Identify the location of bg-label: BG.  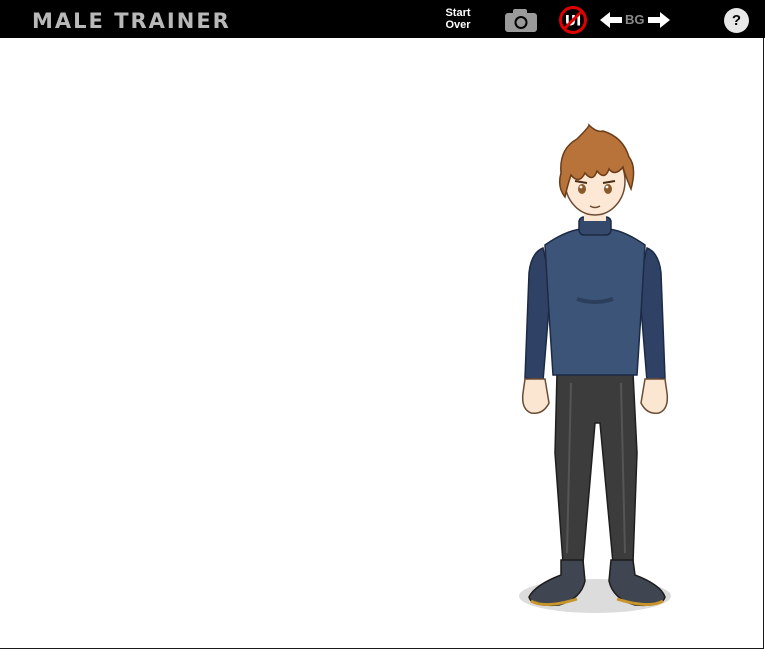
(635, 19).